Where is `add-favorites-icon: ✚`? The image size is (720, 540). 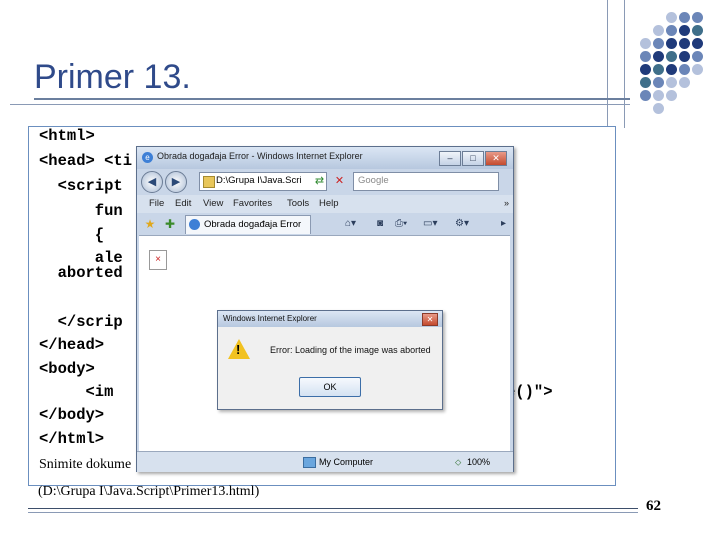
add-favorites-icon: ✚ is located at coordinates (170, 224).